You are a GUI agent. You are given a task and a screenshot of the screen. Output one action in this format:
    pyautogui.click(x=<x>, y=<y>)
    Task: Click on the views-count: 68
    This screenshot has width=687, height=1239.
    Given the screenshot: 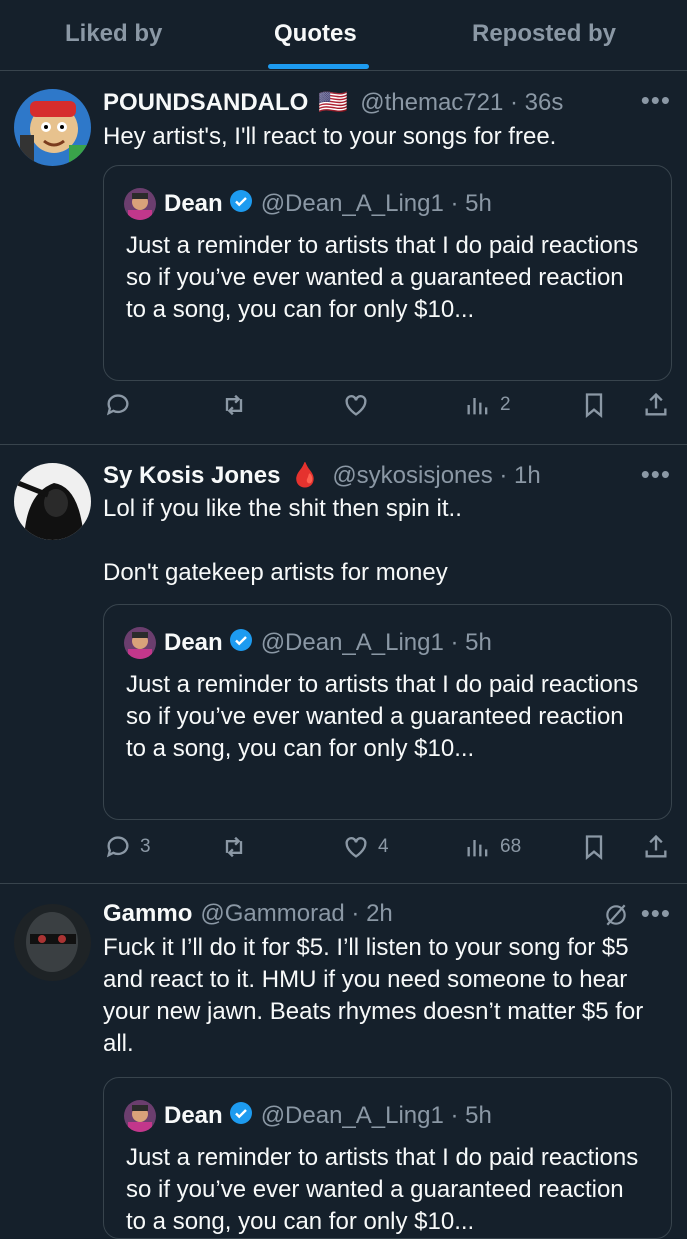 What is the action you would take?
    pyautogui.click(x=511, y=846)
    